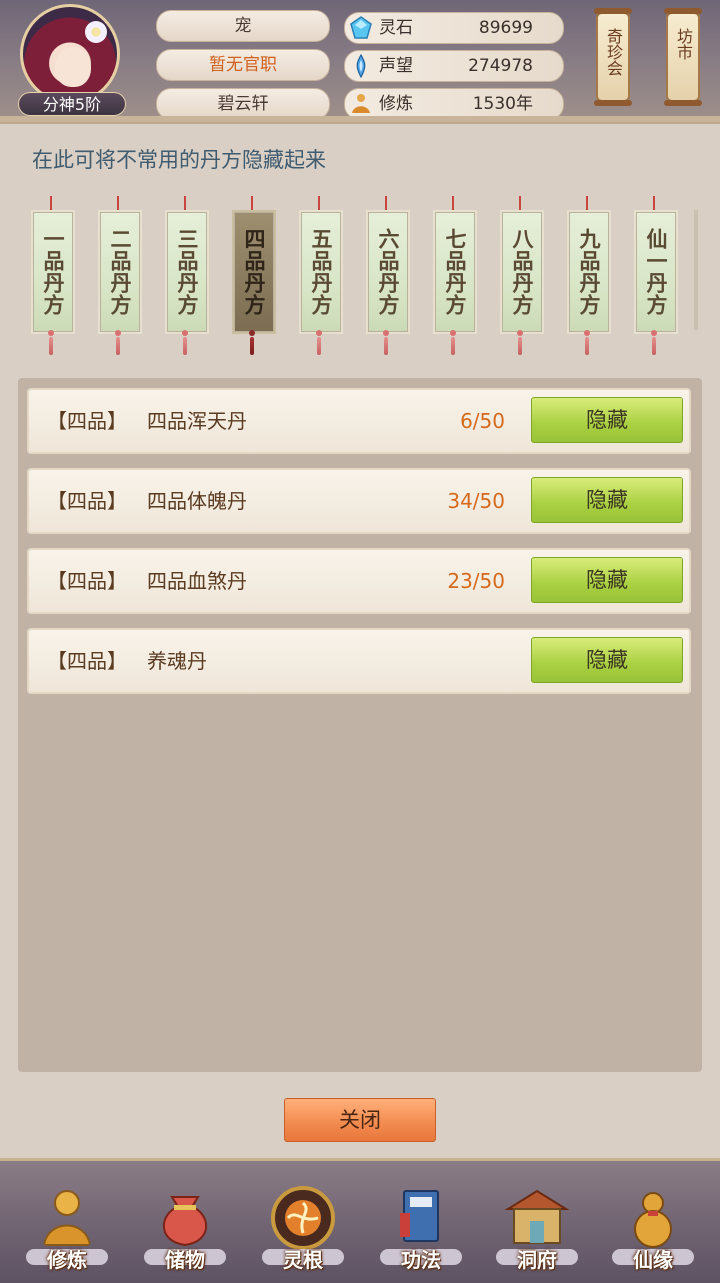 The image size is (720, 1283). I want to click on stat-value: 274978, so click(500, 66).